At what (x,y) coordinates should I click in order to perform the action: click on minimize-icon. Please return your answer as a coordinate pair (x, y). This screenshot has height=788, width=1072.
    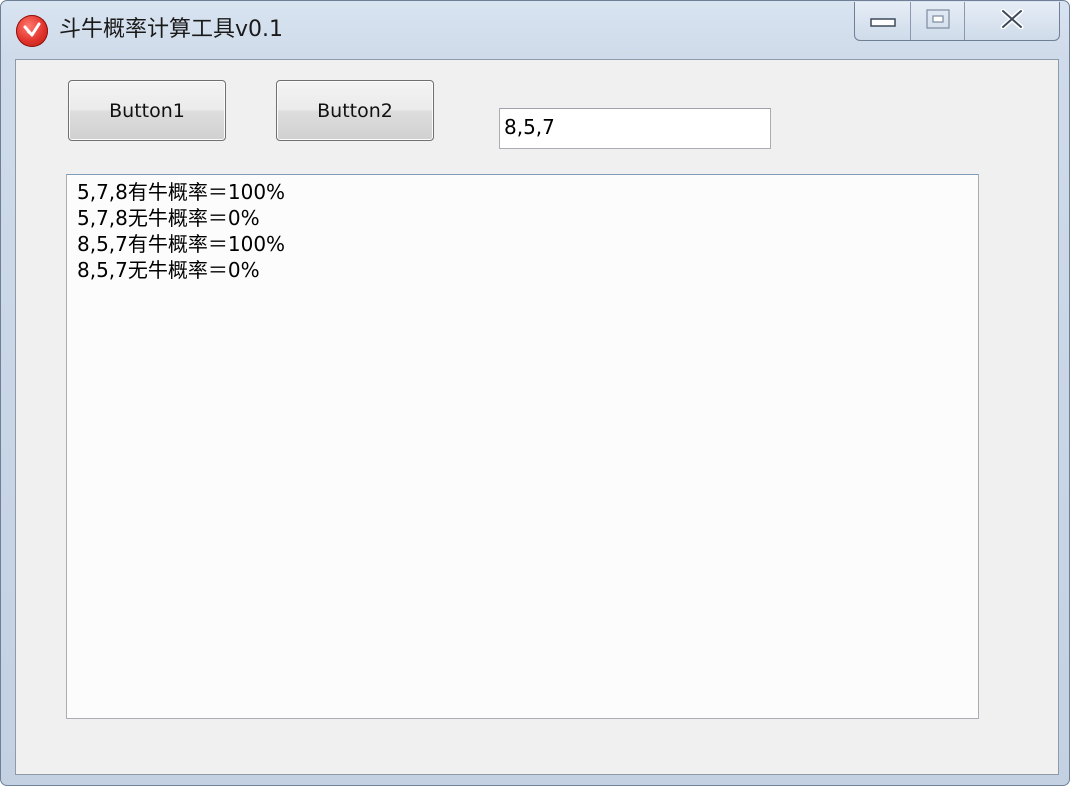
    Looking at the image, I should click on (882, 21).